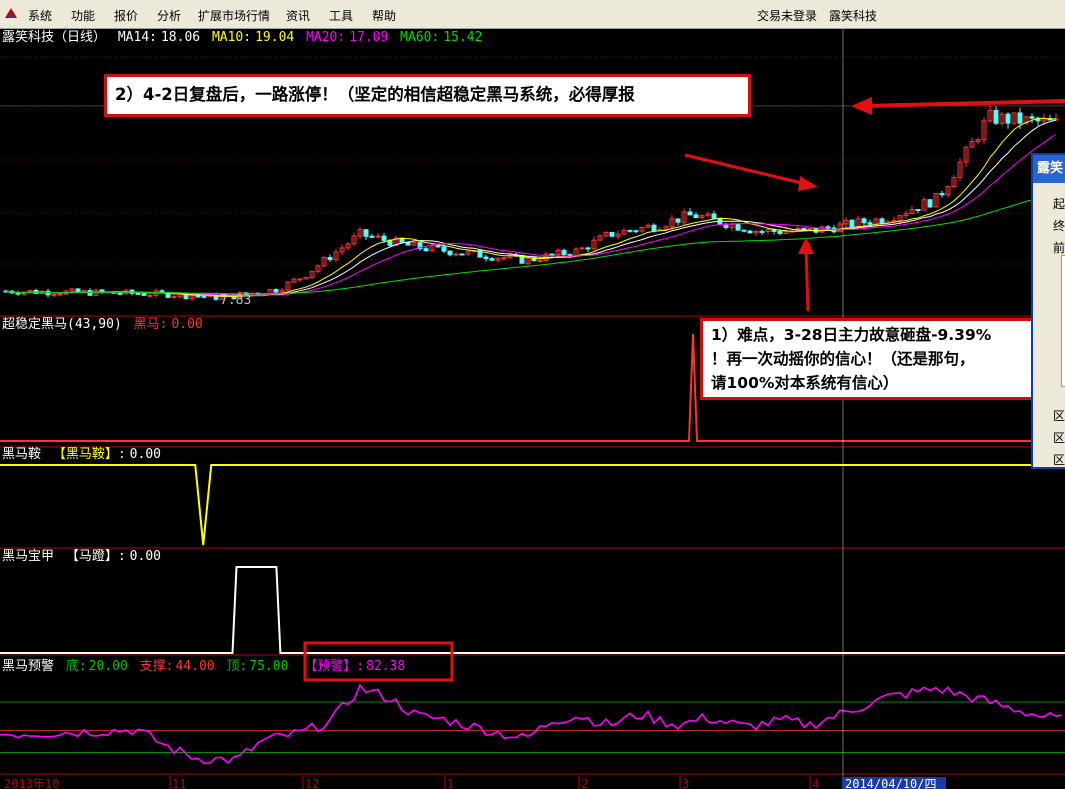  I want to click on armor-line, so click(532, 610).